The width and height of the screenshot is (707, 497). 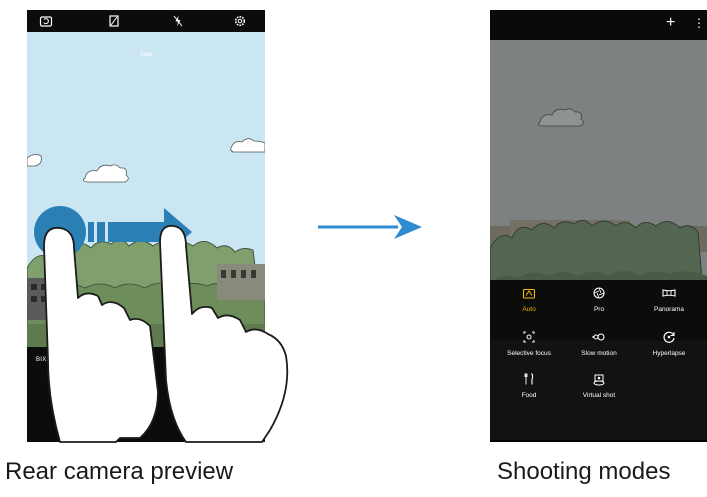 I want to click on selective-focus-icon, so click(x=529, y=337).